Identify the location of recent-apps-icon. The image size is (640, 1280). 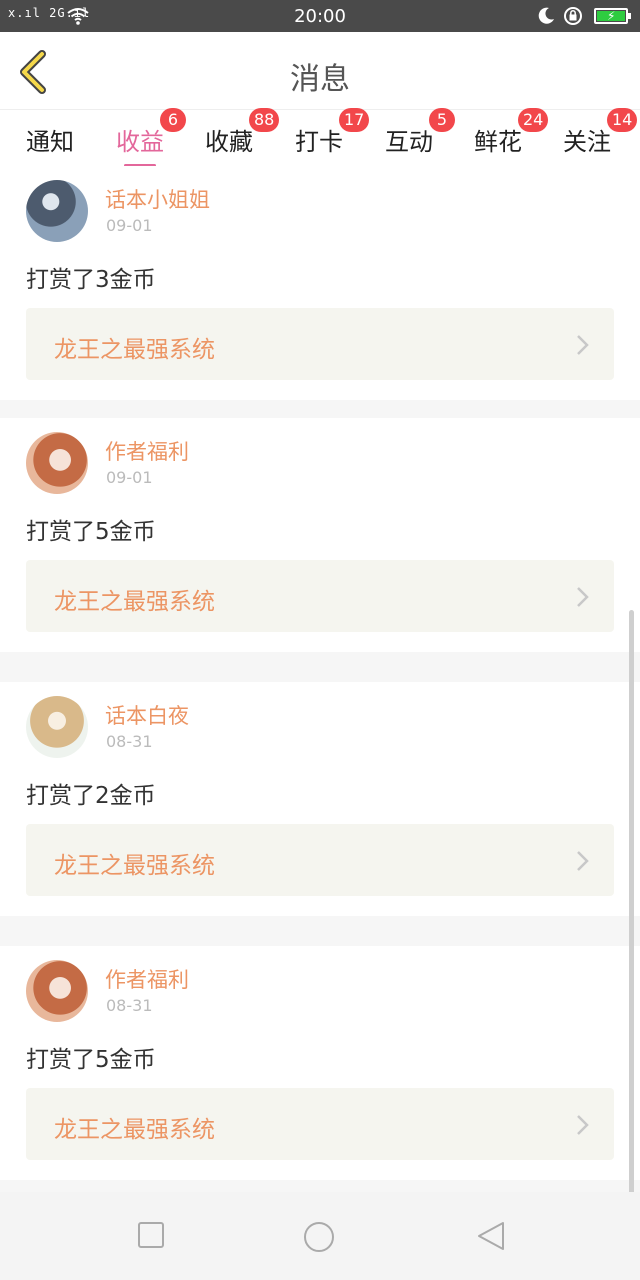
(151, 1235).